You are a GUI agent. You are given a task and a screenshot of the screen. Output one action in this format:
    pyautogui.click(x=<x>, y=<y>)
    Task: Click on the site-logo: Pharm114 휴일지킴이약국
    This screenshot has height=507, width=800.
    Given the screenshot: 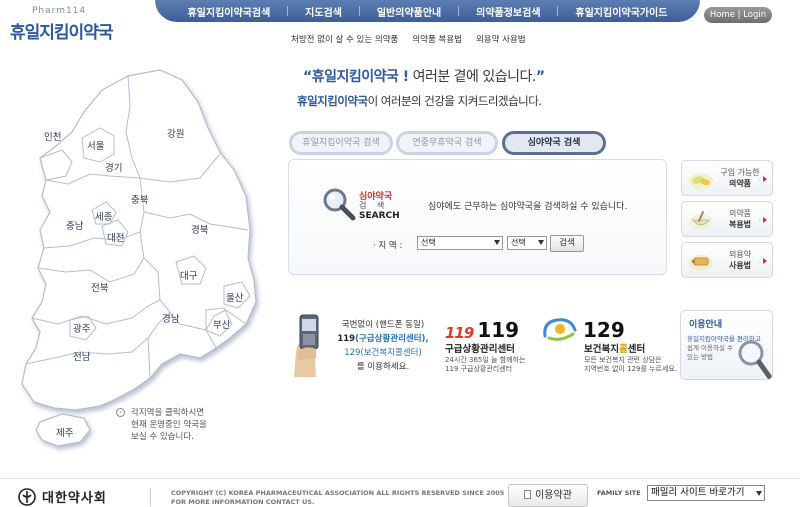 What is the action you would take?
    pyautogui.click(x=63, y=24)
    